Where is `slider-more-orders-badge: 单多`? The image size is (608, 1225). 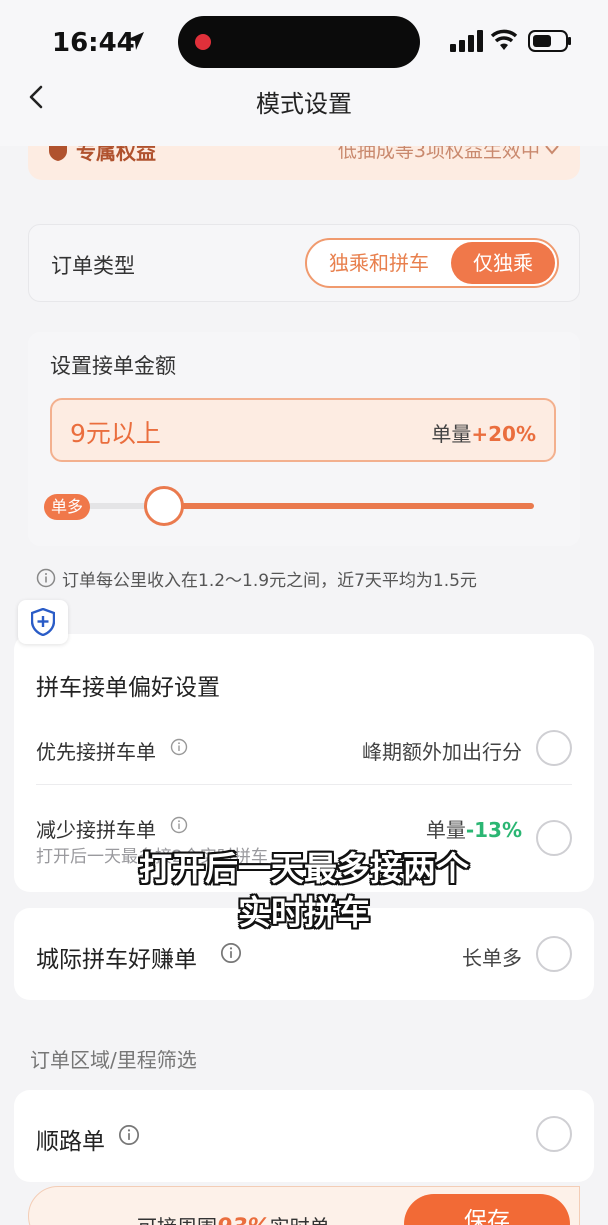
slider-more-orders-badge: 单多 is located at coordinates (67, 507).